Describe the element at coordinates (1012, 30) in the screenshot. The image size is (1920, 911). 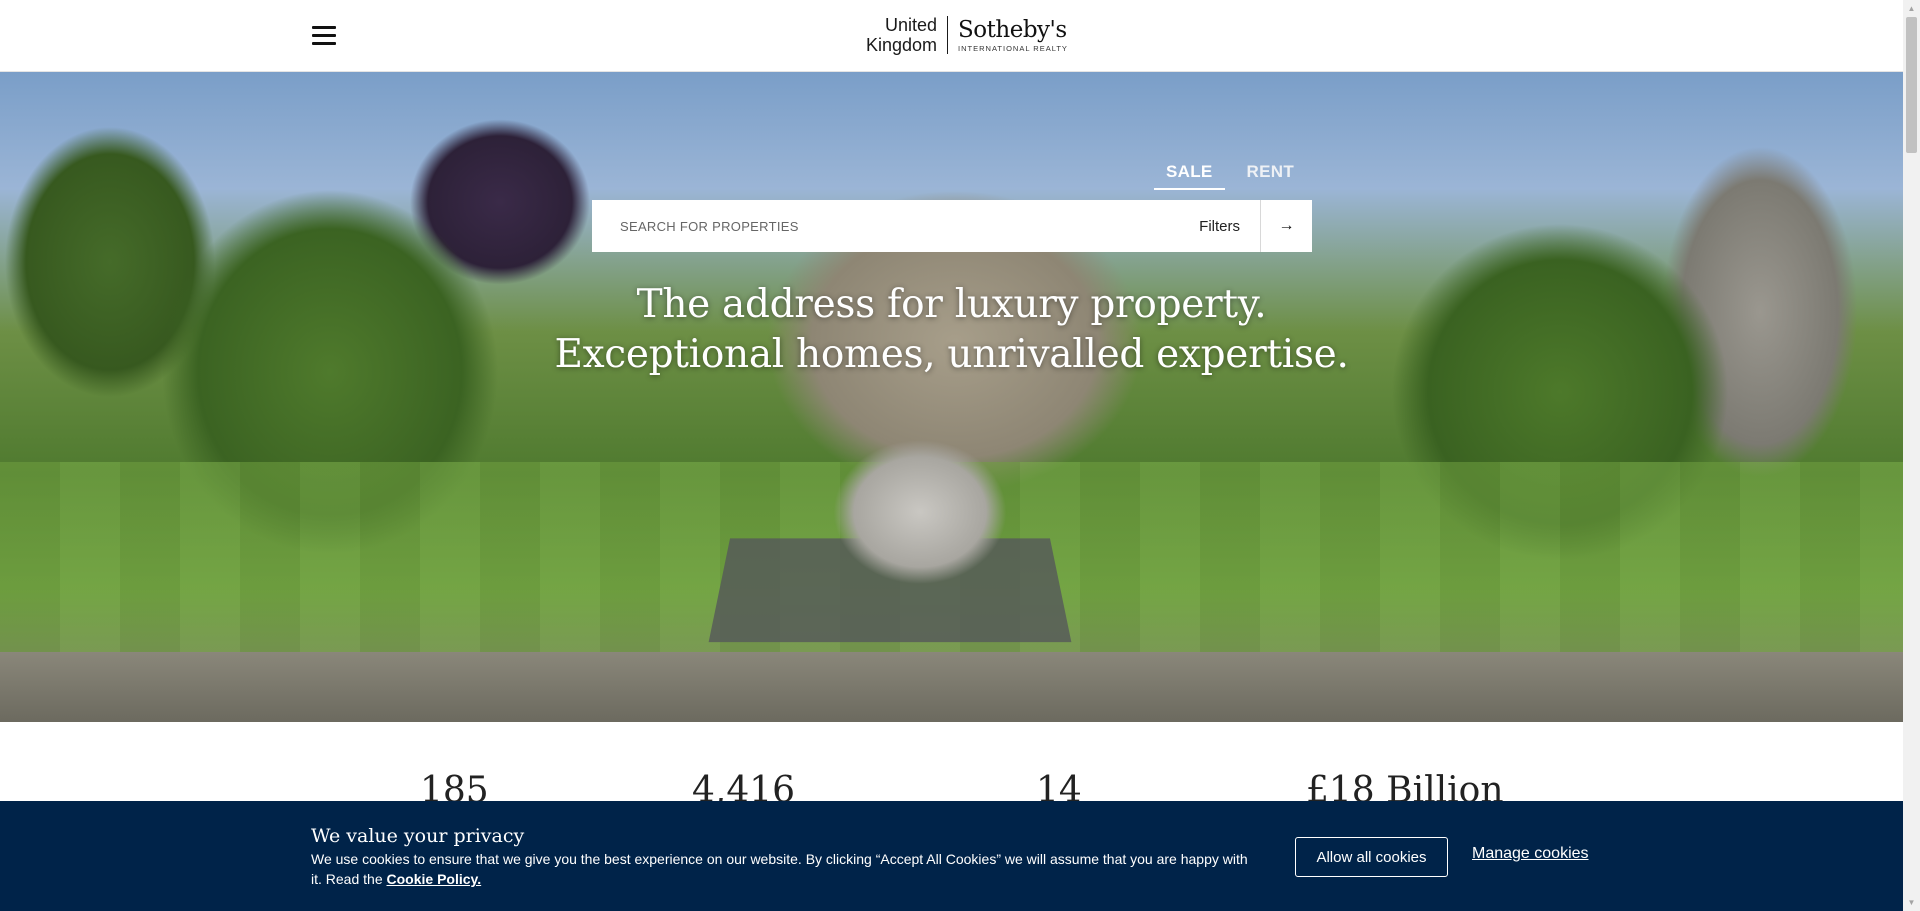
I see `logo-brand-name: Sotheby's` at that location.